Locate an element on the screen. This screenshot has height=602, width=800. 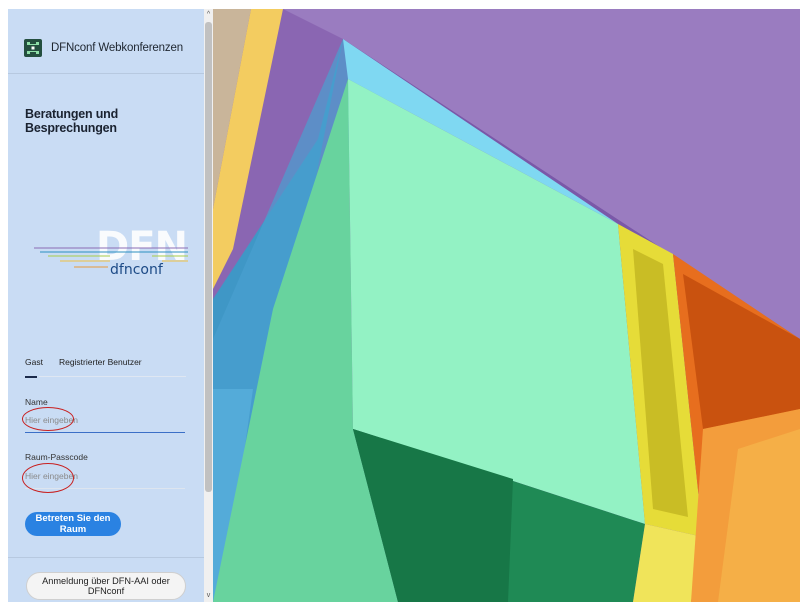
page-title: Beratungen und Besprechungen is located at coordinates (72, 121).